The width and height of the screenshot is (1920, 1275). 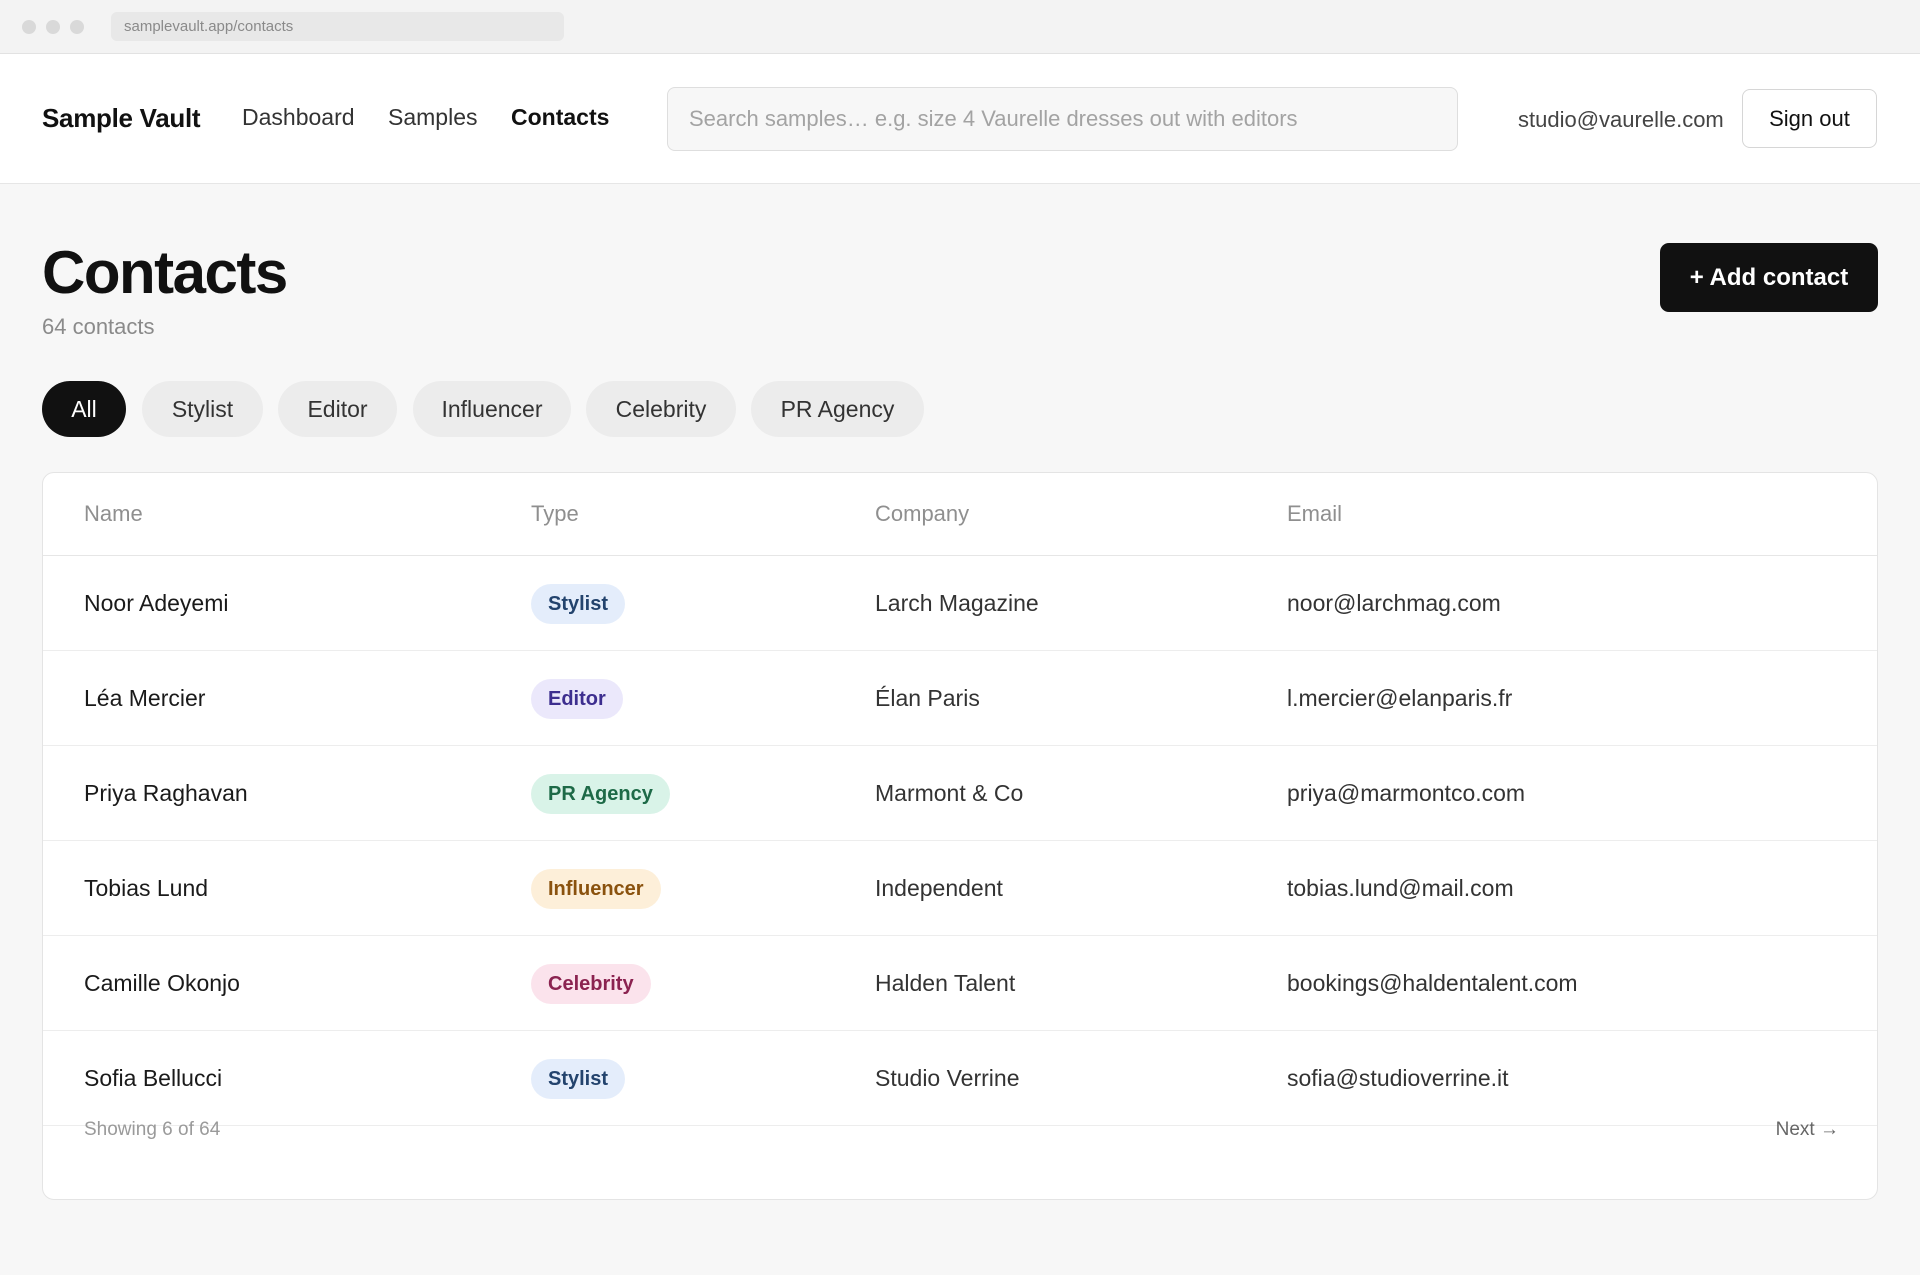 What do you see at coordinates (1406, 793) in the screenshot?
I see `contact-email: priya@marmontco.com` at bounding box center [1406, 793].